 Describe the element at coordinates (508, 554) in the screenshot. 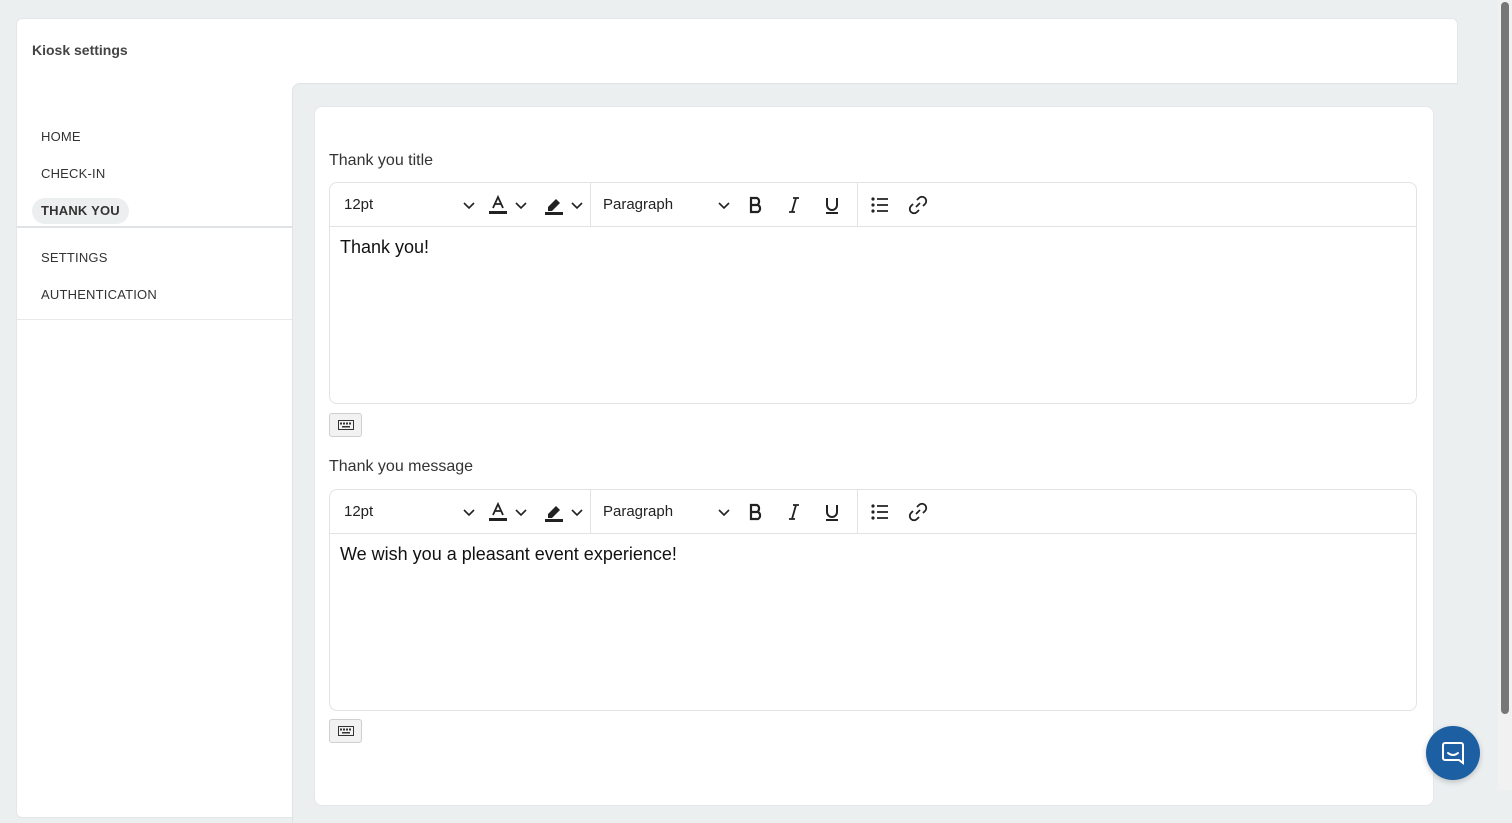

I see `editor-content: We wish you a pleasant event experience!` at that location.